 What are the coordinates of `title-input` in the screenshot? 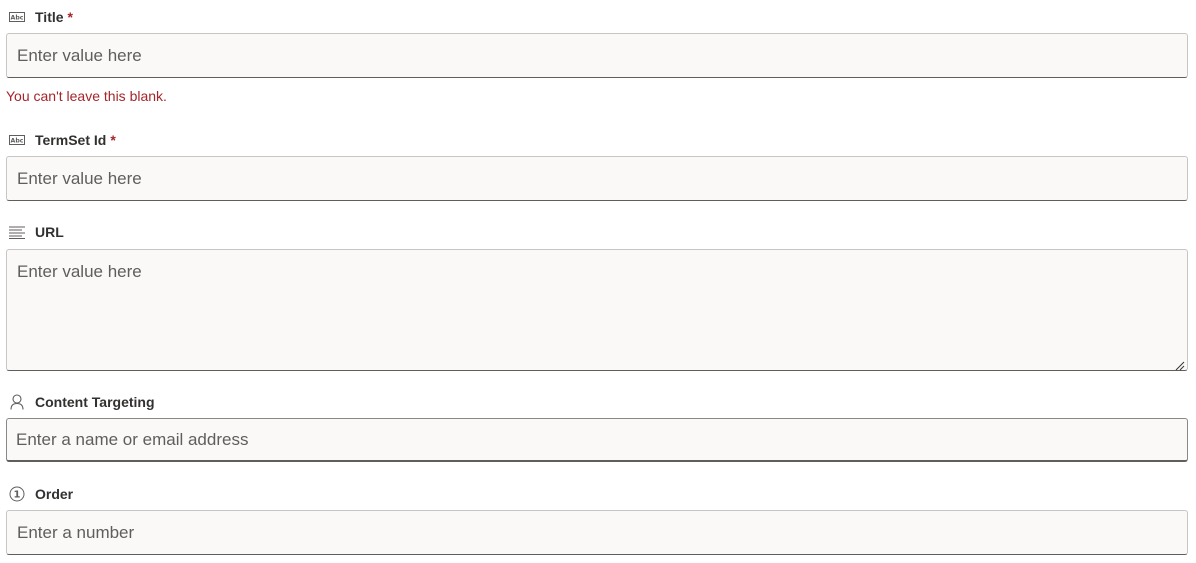 It's located at (597, 55).